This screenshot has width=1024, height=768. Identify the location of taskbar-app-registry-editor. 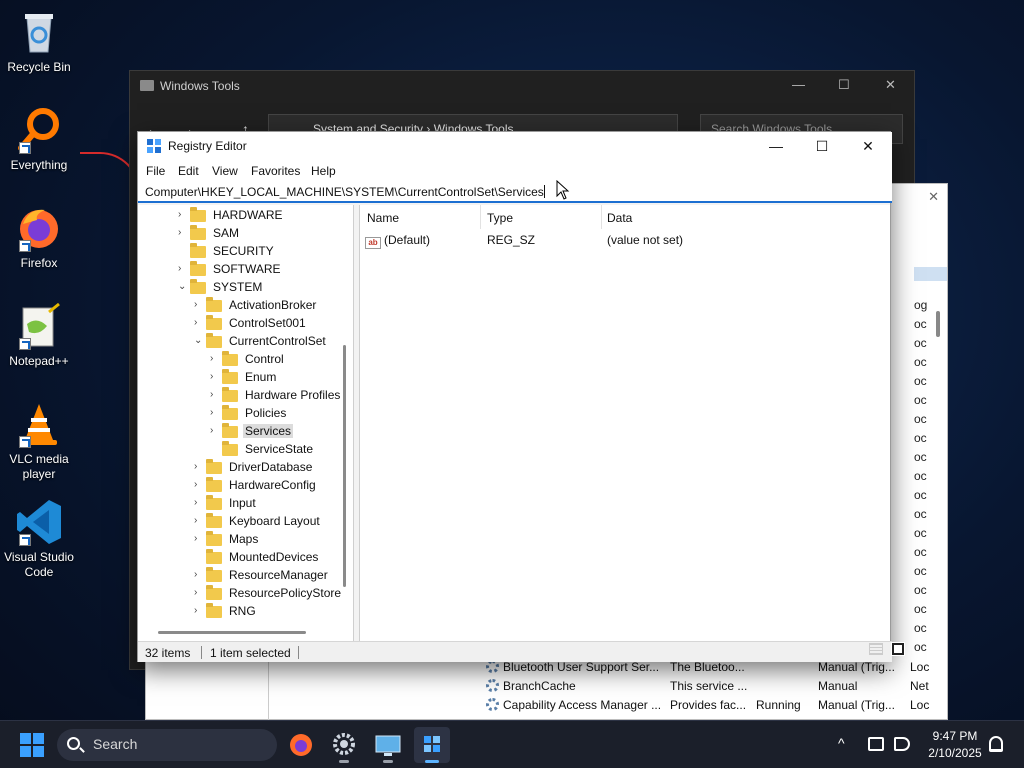
(432, 745).